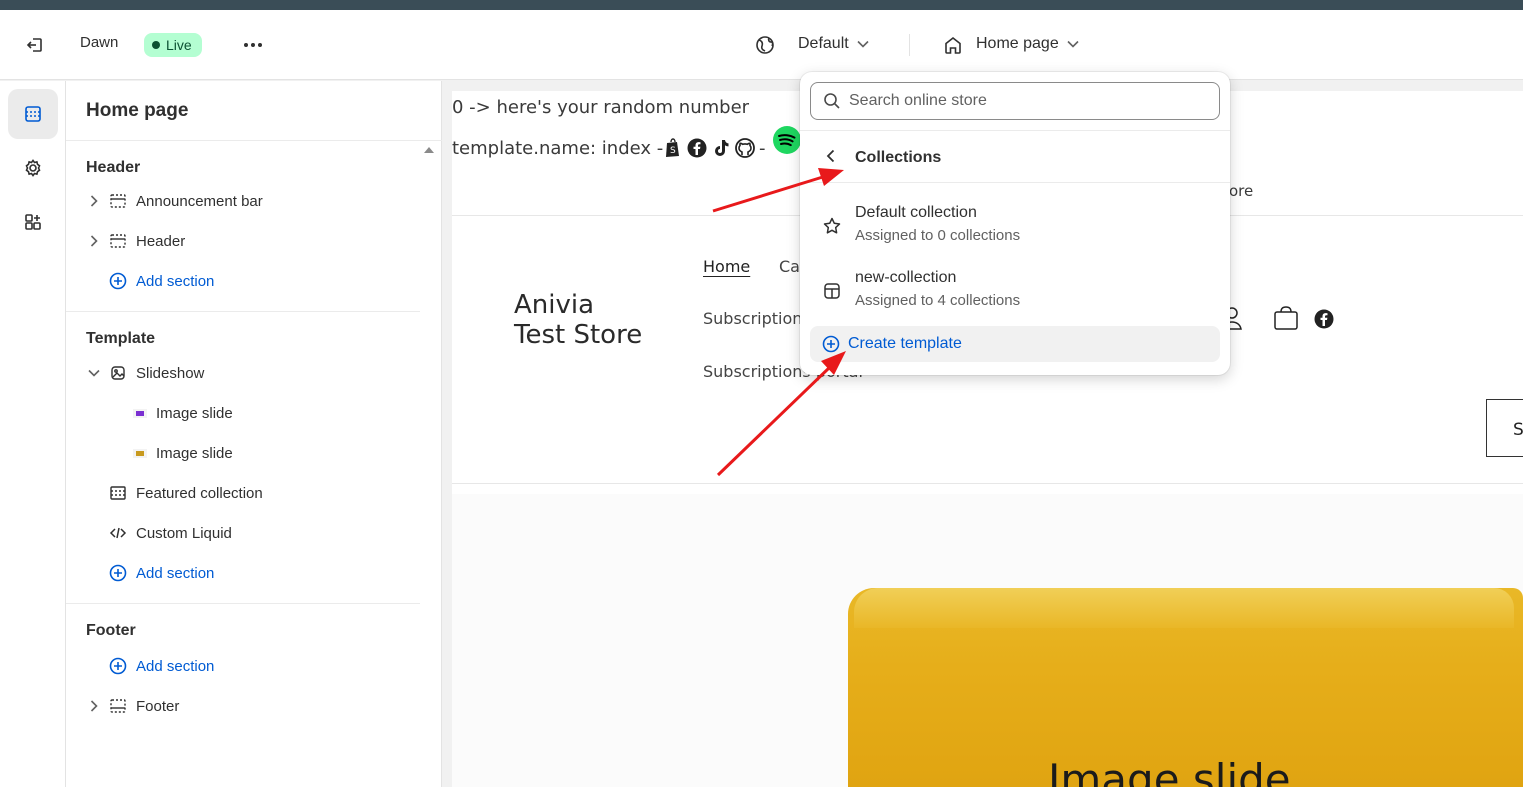  I want to click on editor-top-bar: Dawn Live Default Home page, so click(761, 45).